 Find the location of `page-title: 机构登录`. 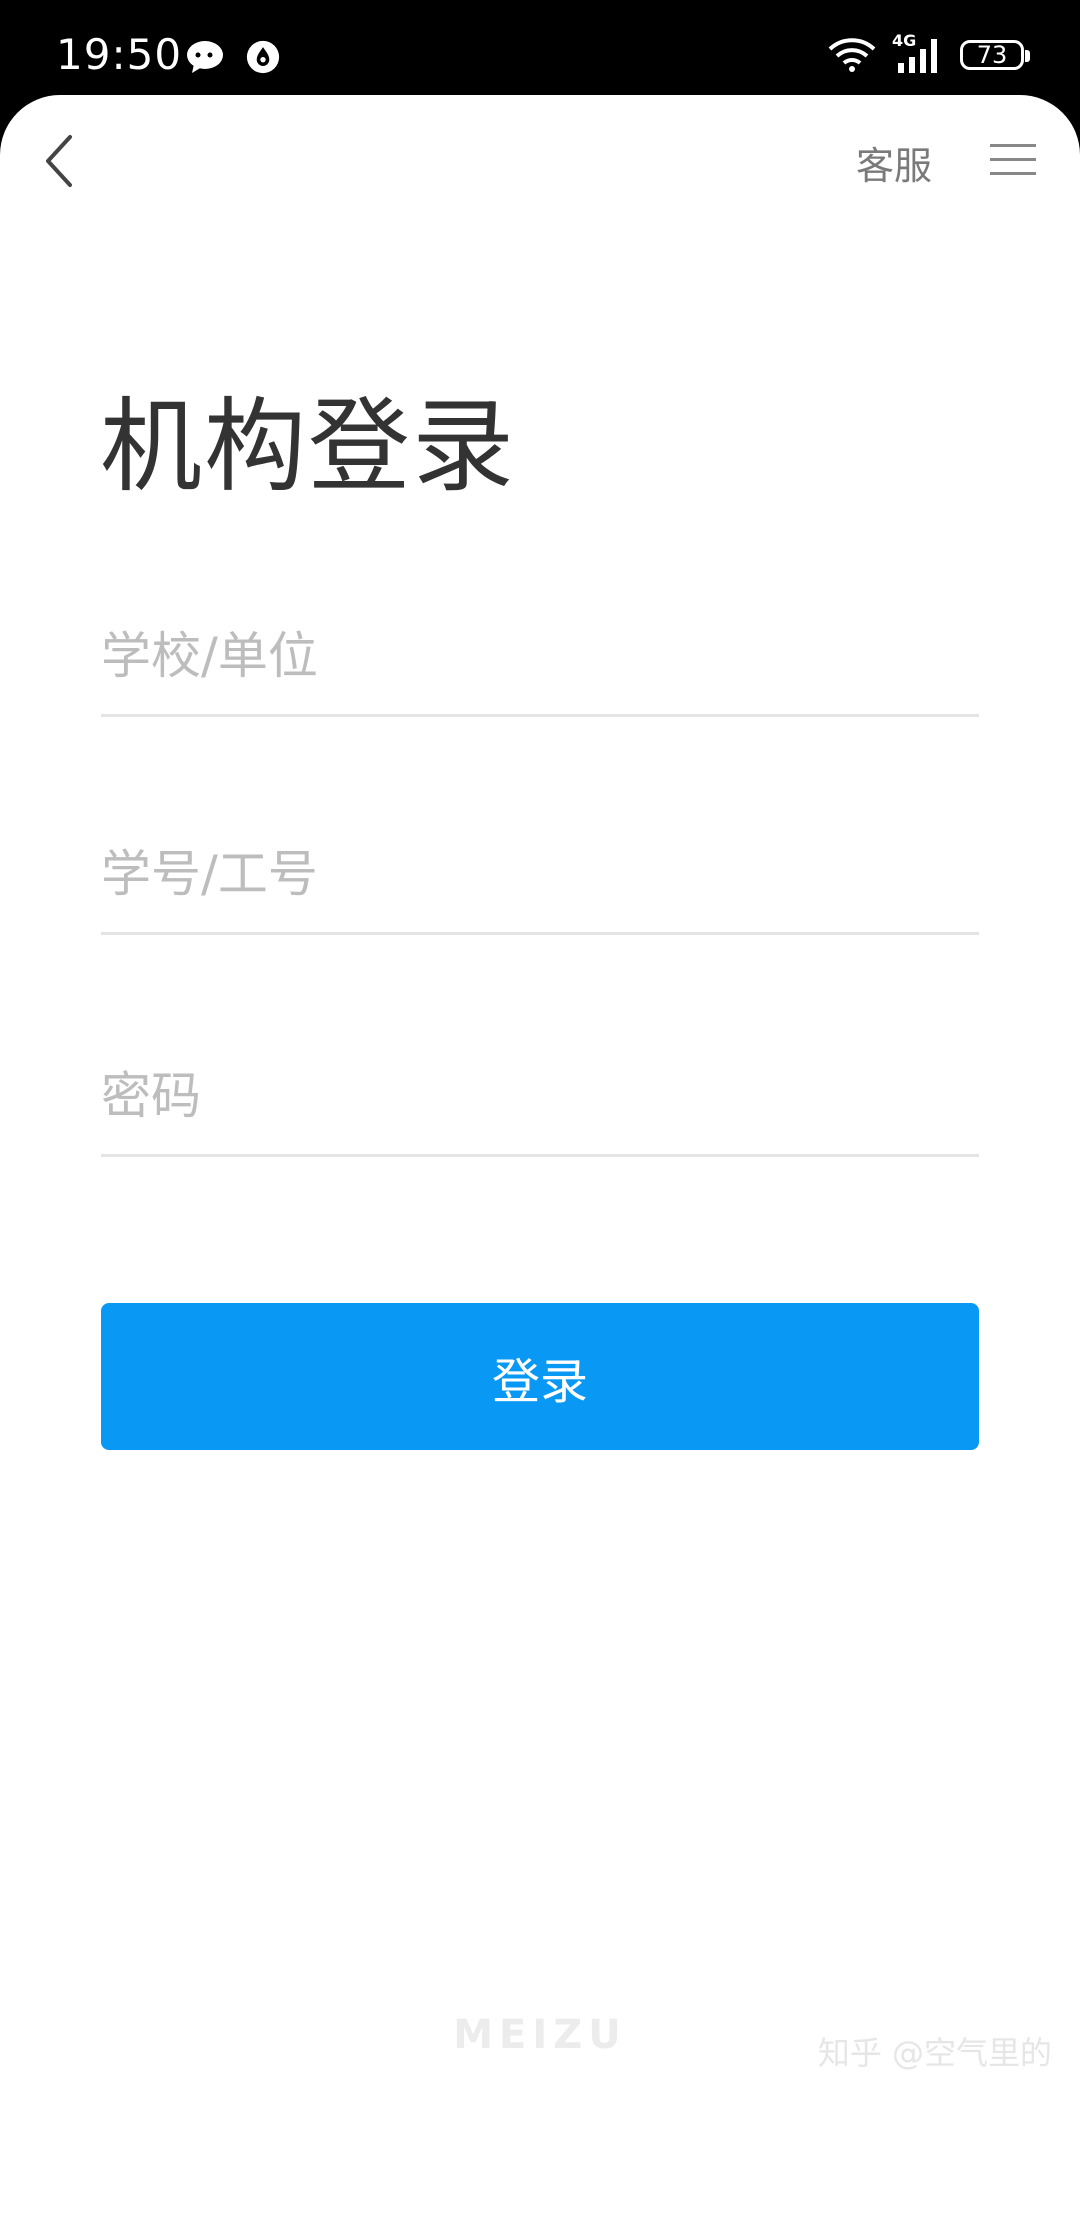

page-title: 机构登录 is located at coordinates (308, 447).